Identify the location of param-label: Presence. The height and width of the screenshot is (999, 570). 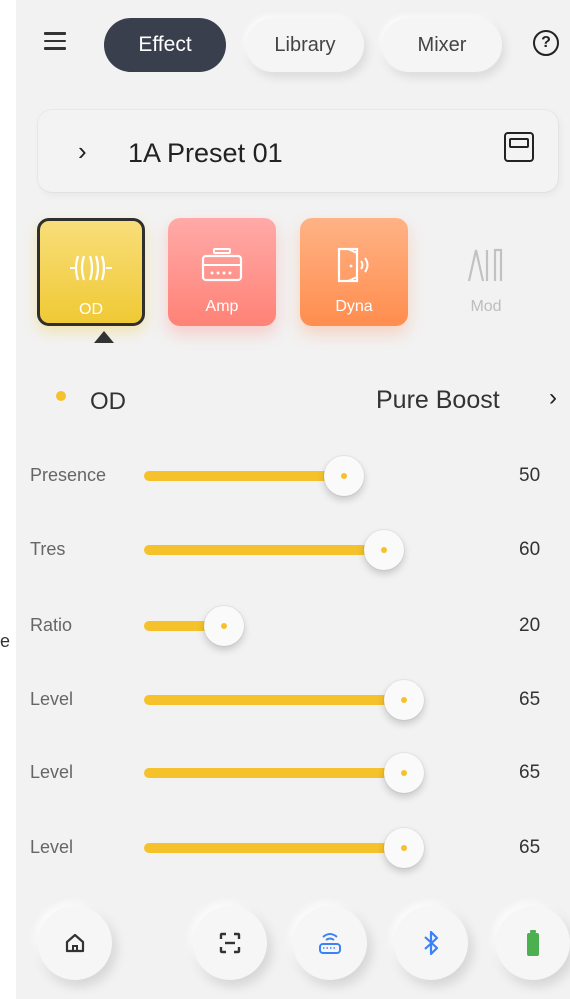
(68, 475).